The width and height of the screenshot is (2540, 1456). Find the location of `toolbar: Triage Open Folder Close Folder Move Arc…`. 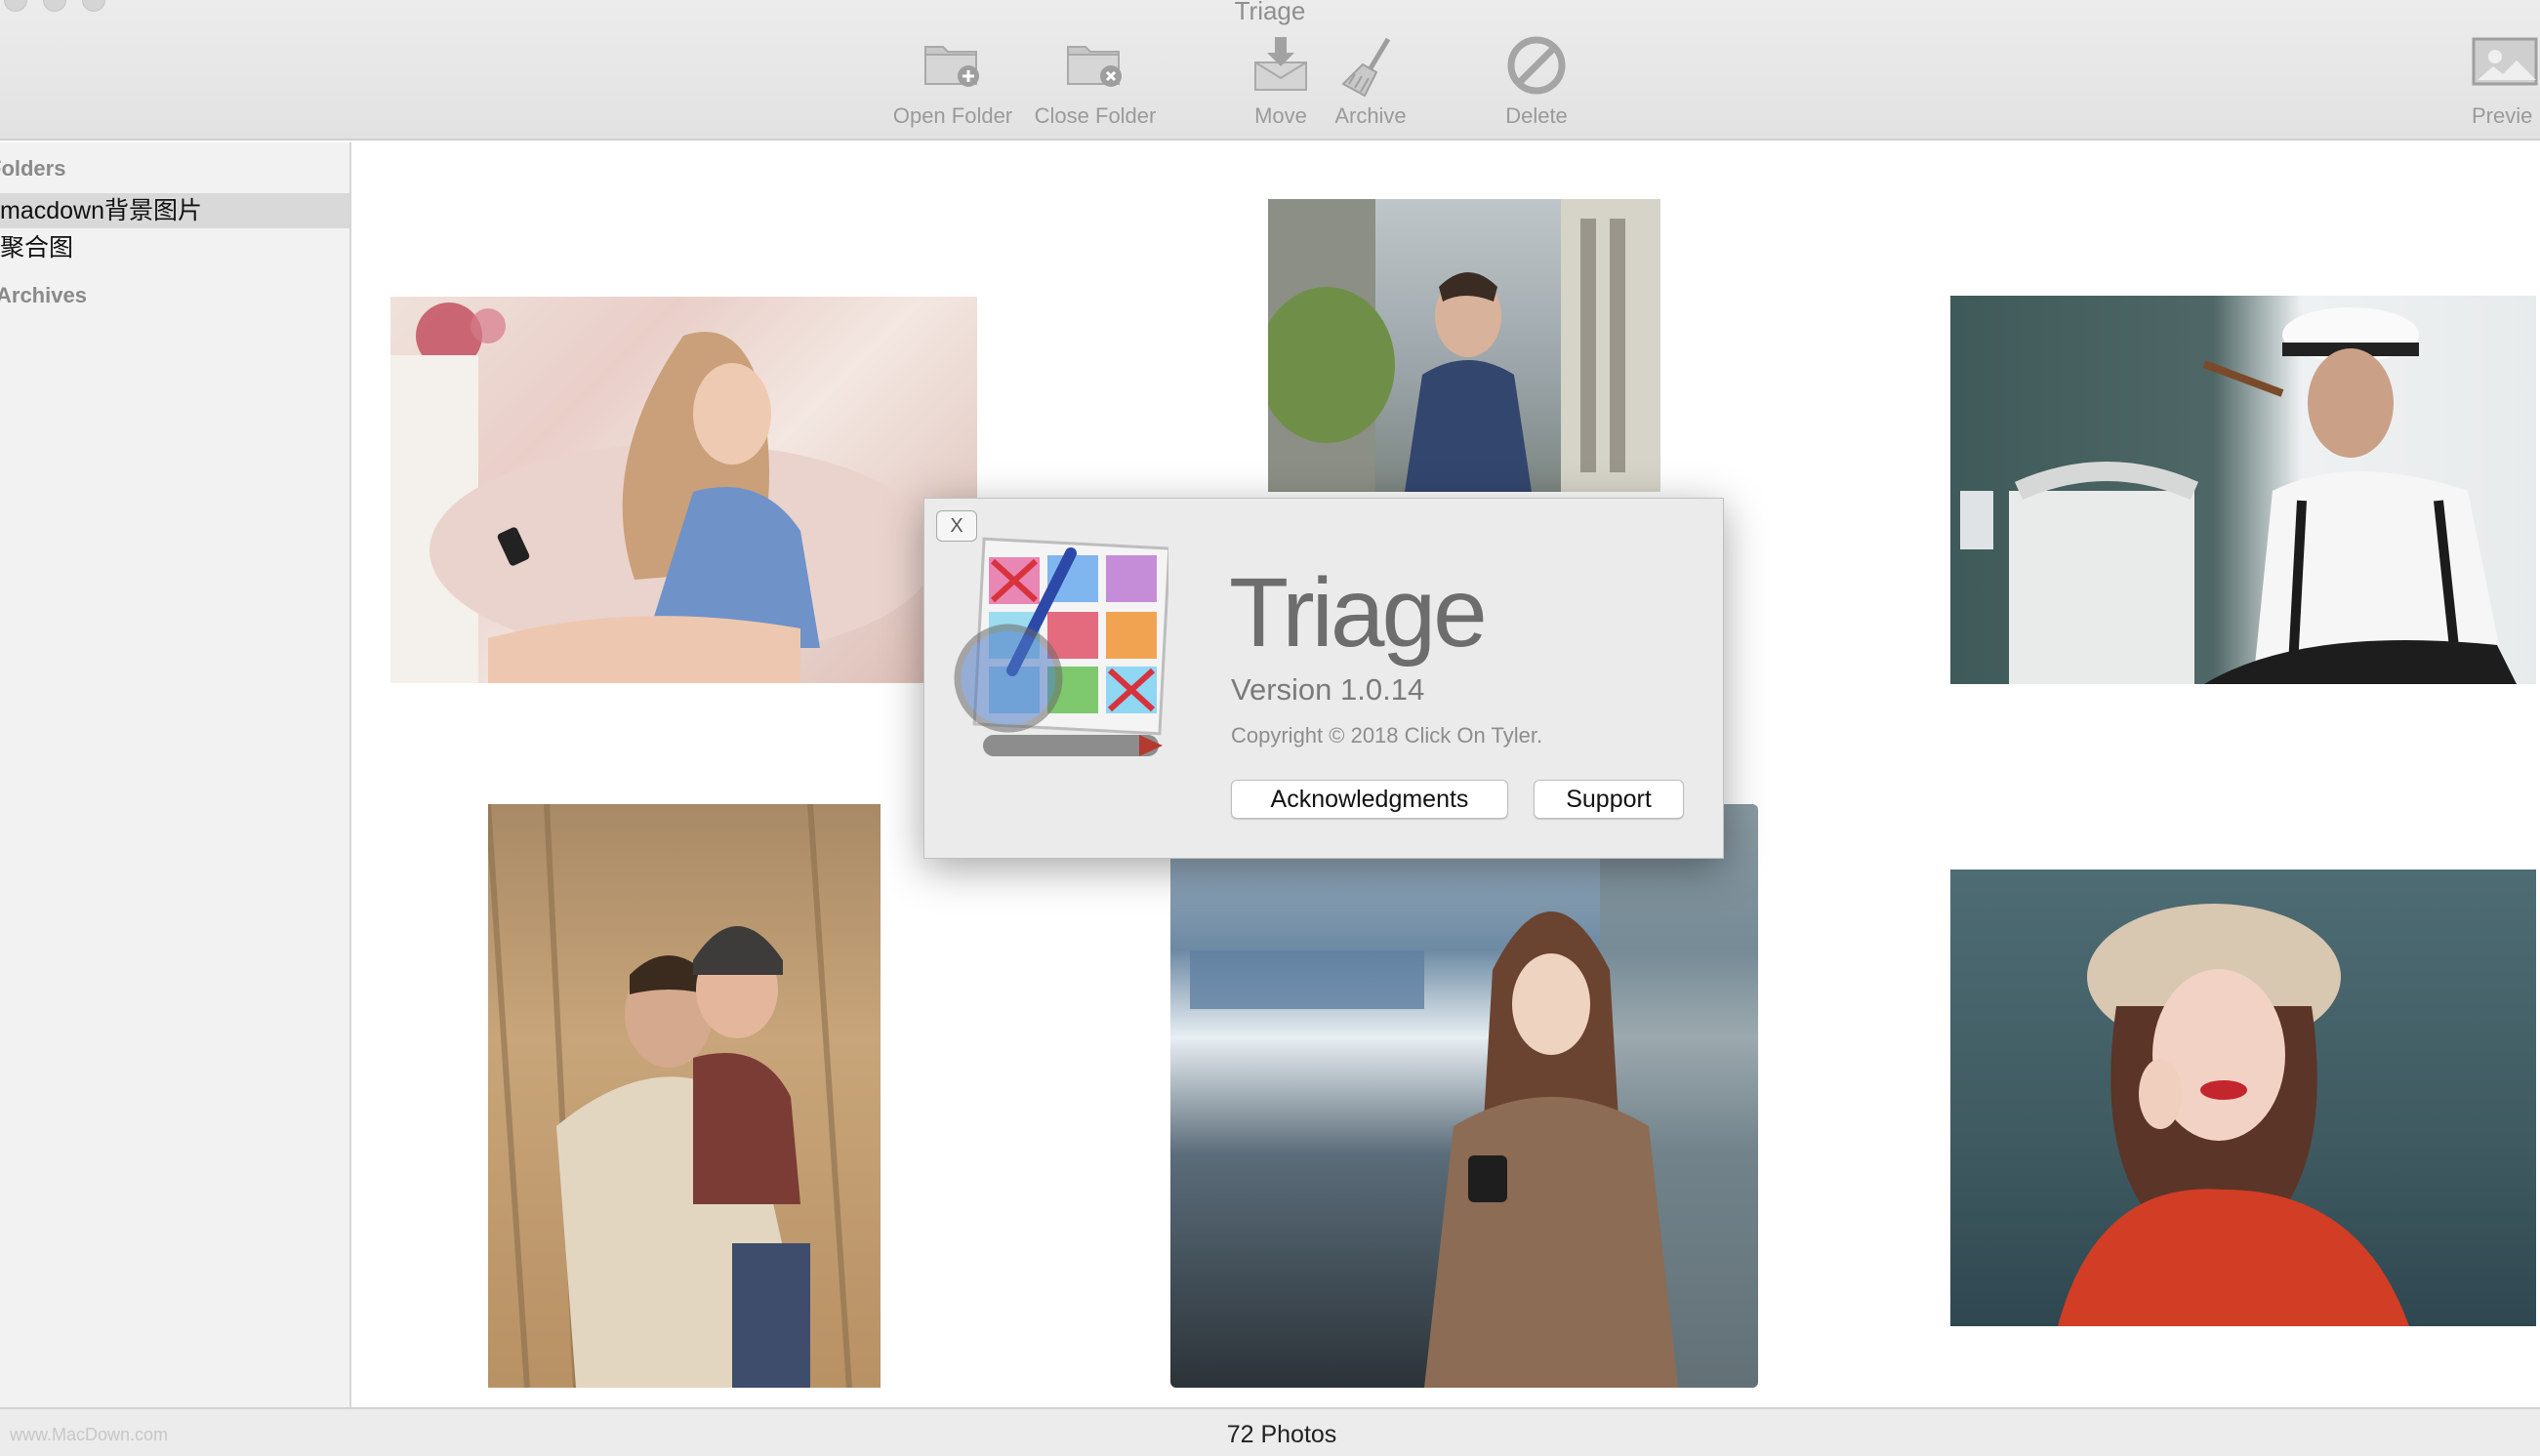

toolbar: Triage Open Folder Close Folder Move Arc… is located at coordinates (1270, 70).